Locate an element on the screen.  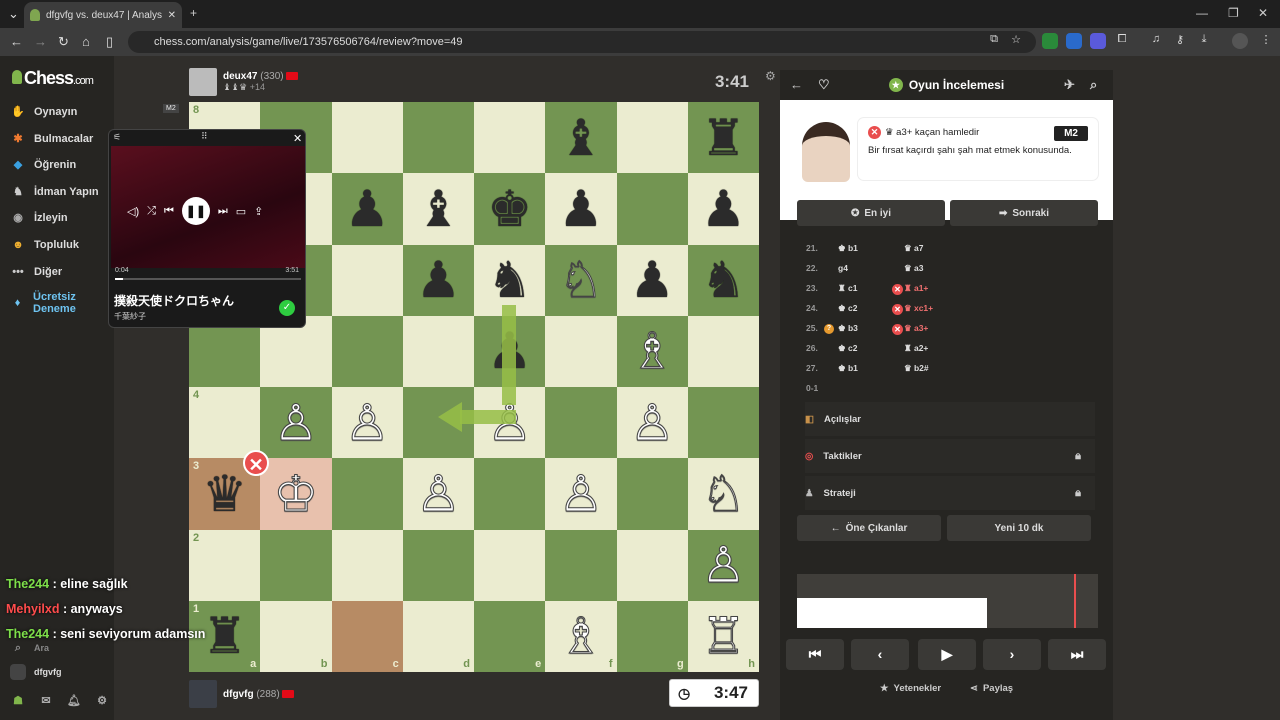
section-tactics: ◎ Taktikler 🔒︎ is located at coordinates (950, 456).